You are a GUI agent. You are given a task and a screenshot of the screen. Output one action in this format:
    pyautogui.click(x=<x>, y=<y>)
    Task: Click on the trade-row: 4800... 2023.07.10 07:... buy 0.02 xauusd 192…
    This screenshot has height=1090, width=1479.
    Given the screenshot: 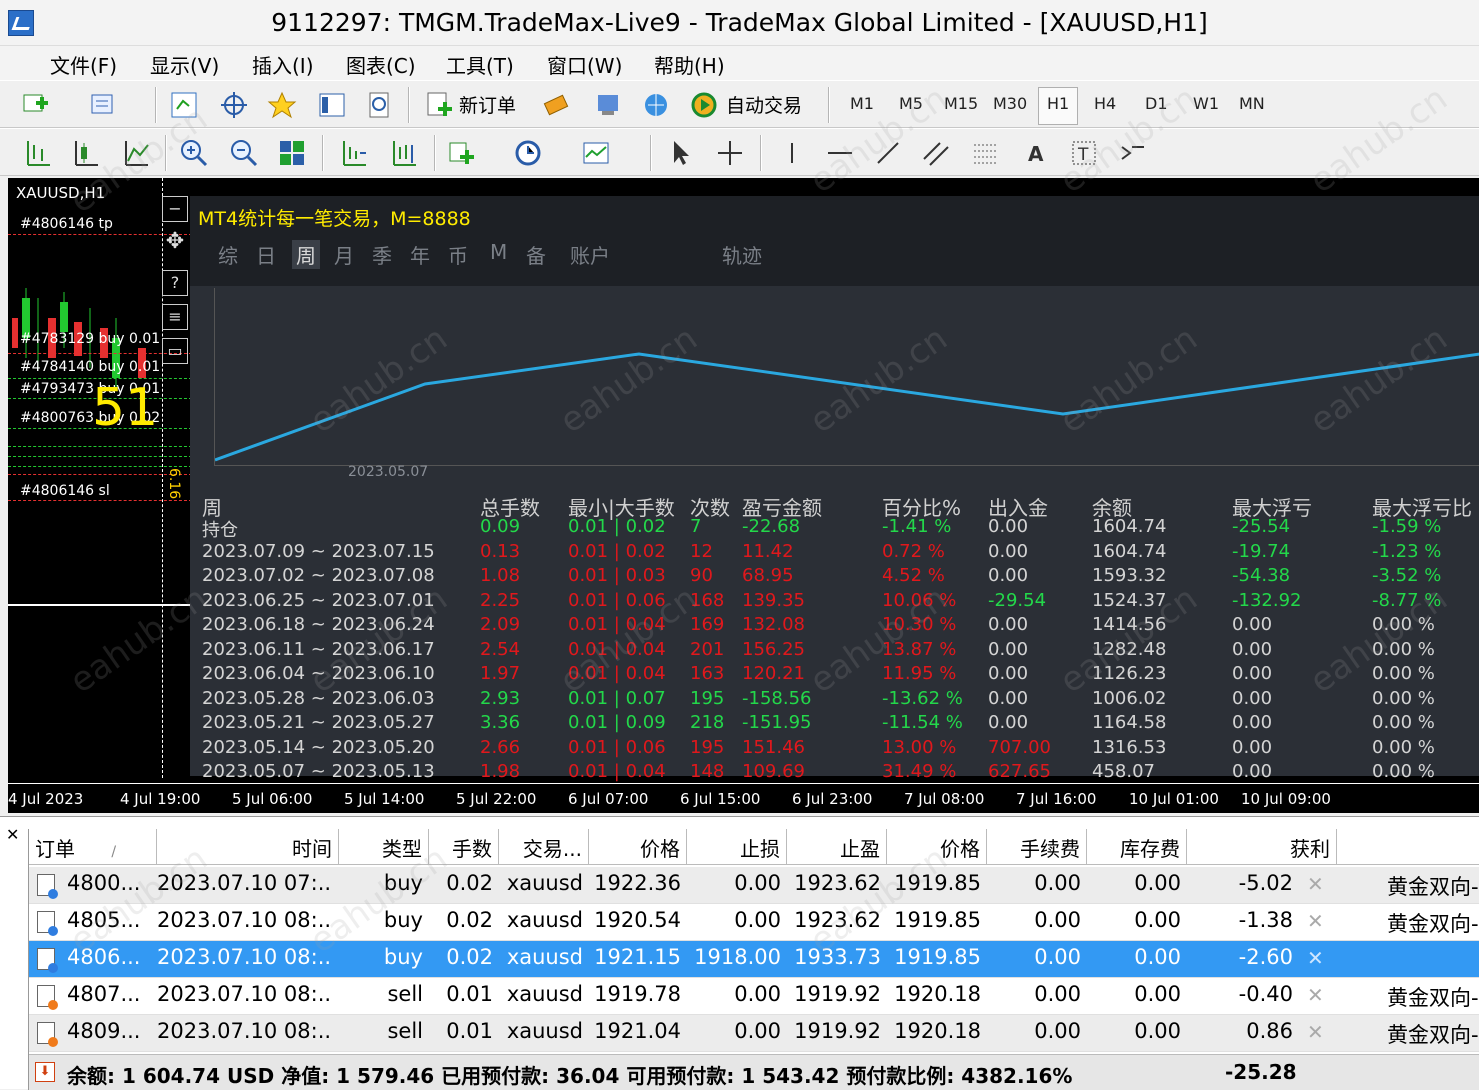 What is the action you would take?
    pyautogui.click(x=754, y=885)
    